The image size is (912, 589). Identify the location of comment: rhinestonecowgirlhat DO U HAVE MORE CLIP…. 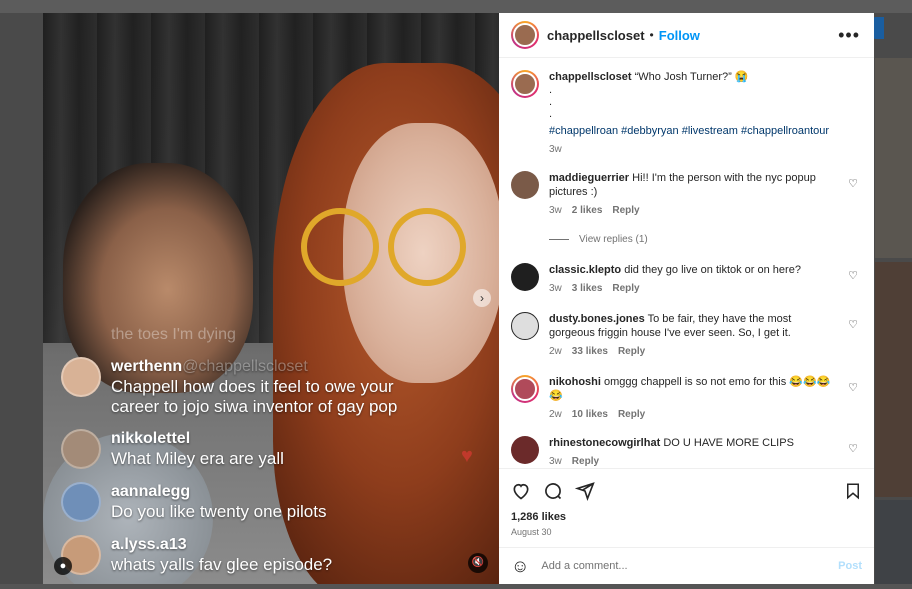
(685, 452).